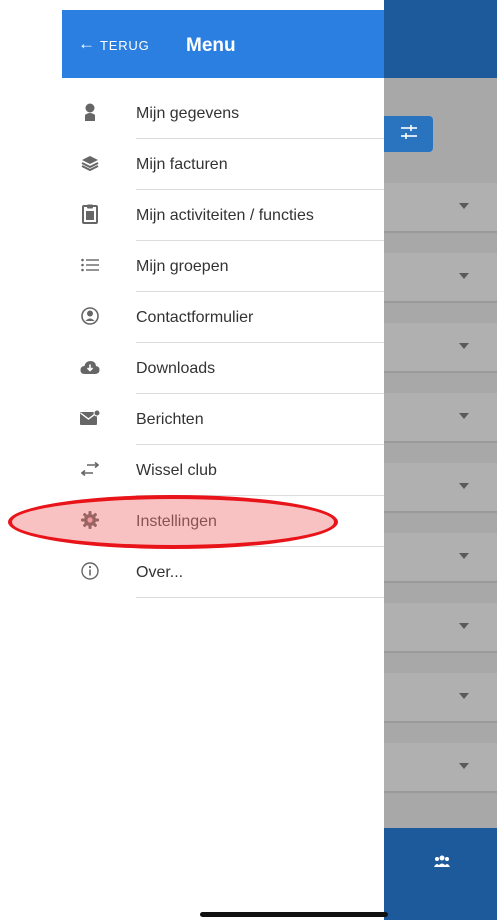  Describe the element at coordinates (90, 112) in the screenshot. I see `person-icon` at that location.